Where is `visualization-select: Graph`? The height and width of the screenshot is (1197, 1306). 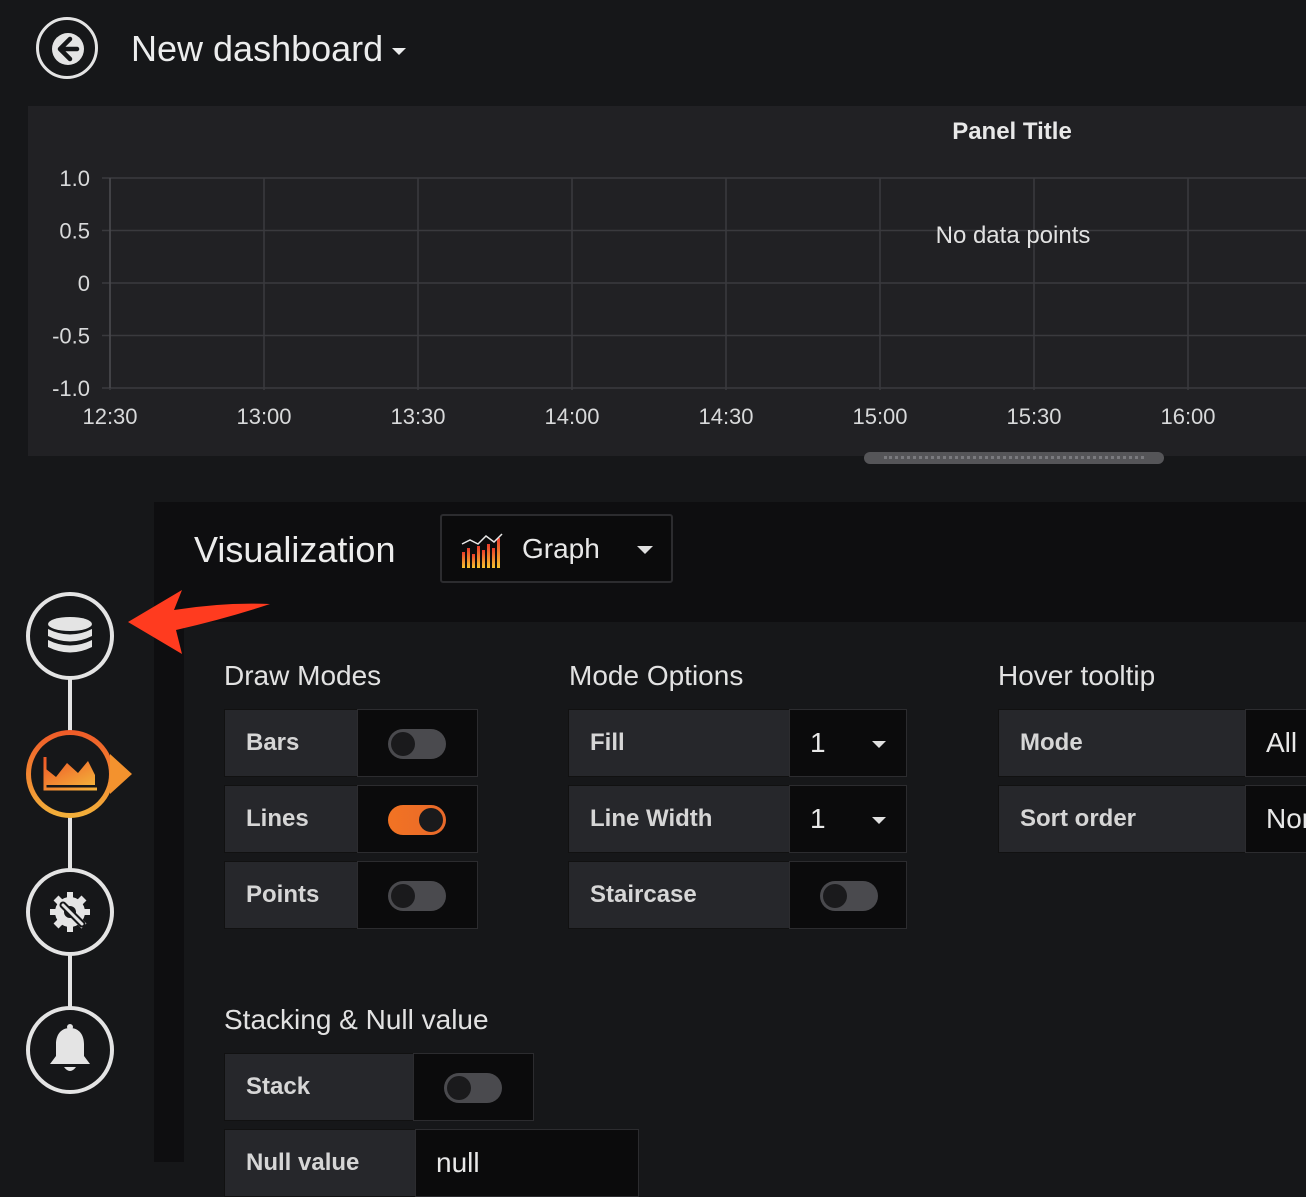 visualization-select: Graph is located at coordinates (556, 548).